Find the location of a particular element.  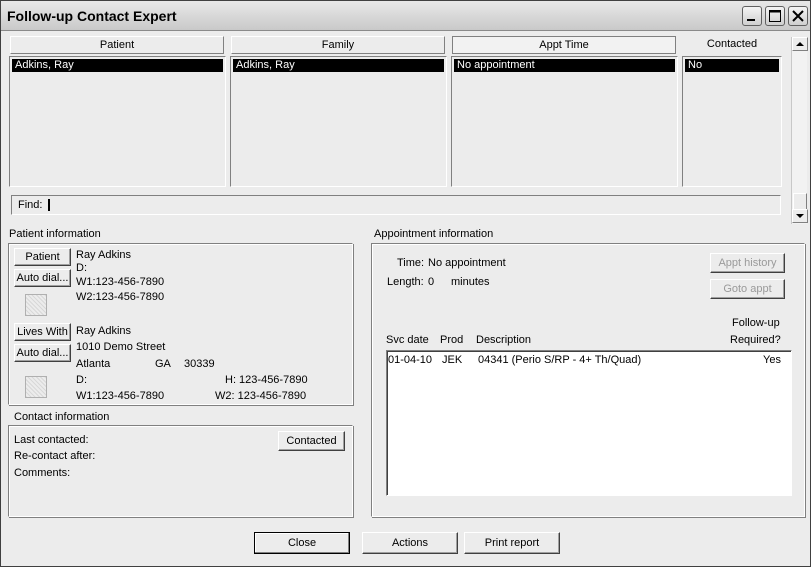

lives-with-zip: 30339 is located at coordinates (199, 364).